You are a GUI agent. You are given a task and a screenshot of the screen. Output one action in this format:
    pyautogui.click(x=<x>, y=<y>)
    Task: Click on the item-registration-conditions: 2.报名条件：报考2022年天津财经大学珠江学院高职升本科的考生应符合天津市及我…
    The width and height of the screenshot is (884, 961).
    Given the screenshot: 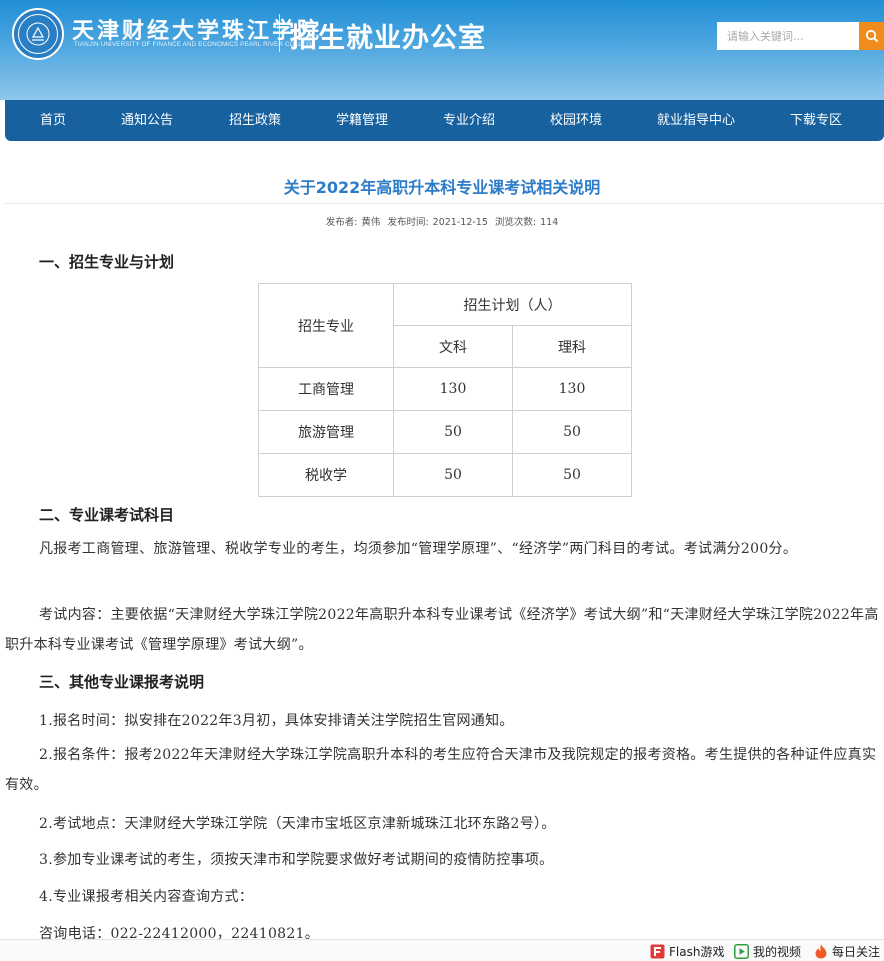 What is the action you would take?
    pyautogui.click(x=441, y=770)
    